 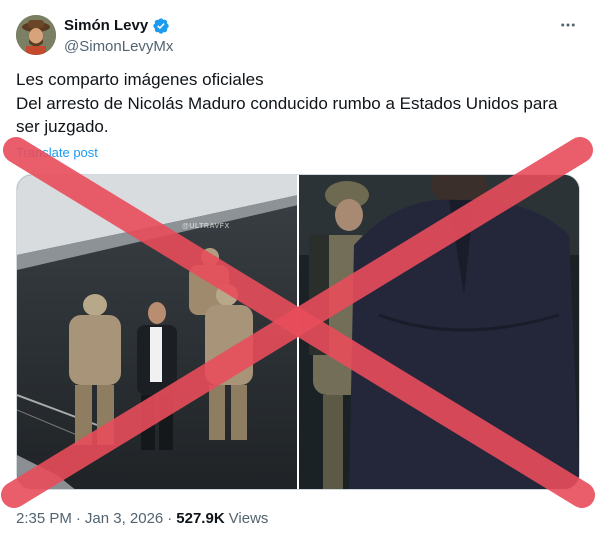 What do you see at coordinates (44, 518) in the screenshot?
I see `tweet-time: 2:35 PM` at bounding box center [44, 518].